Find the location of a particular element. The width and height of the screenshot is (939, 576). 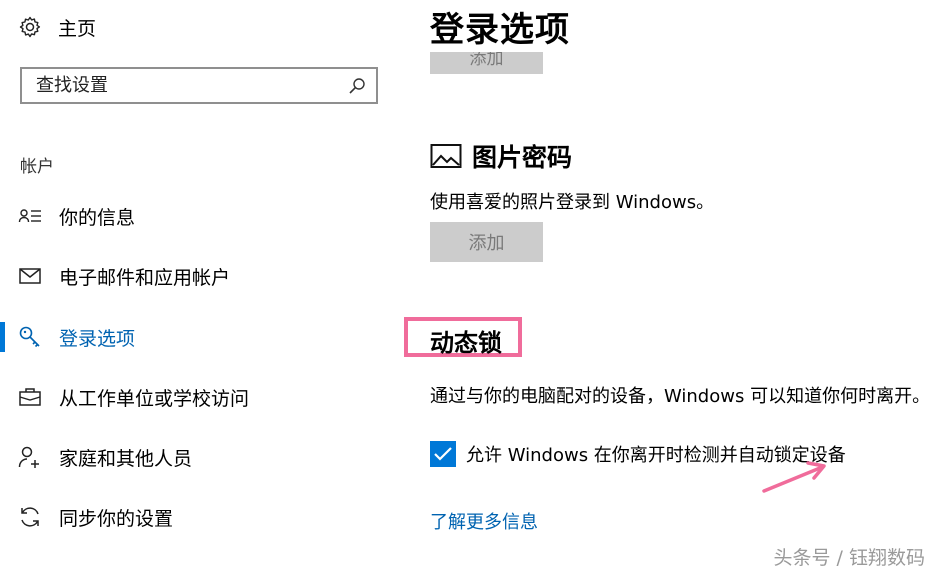

add-button-top-label: 添加 is located at coordinates (486, 60).